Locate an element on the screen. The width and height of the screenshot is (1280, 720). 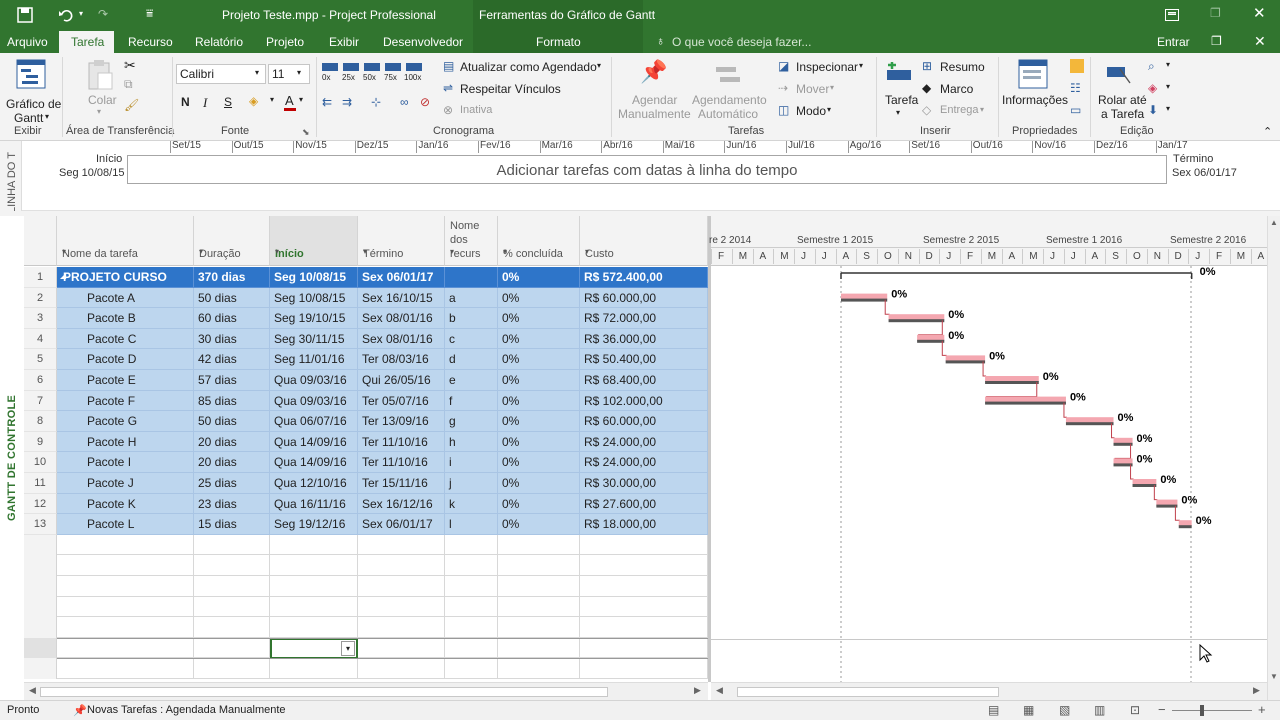
manual-schedule-label-2: Manualmente is located at coordinates (654, 114).